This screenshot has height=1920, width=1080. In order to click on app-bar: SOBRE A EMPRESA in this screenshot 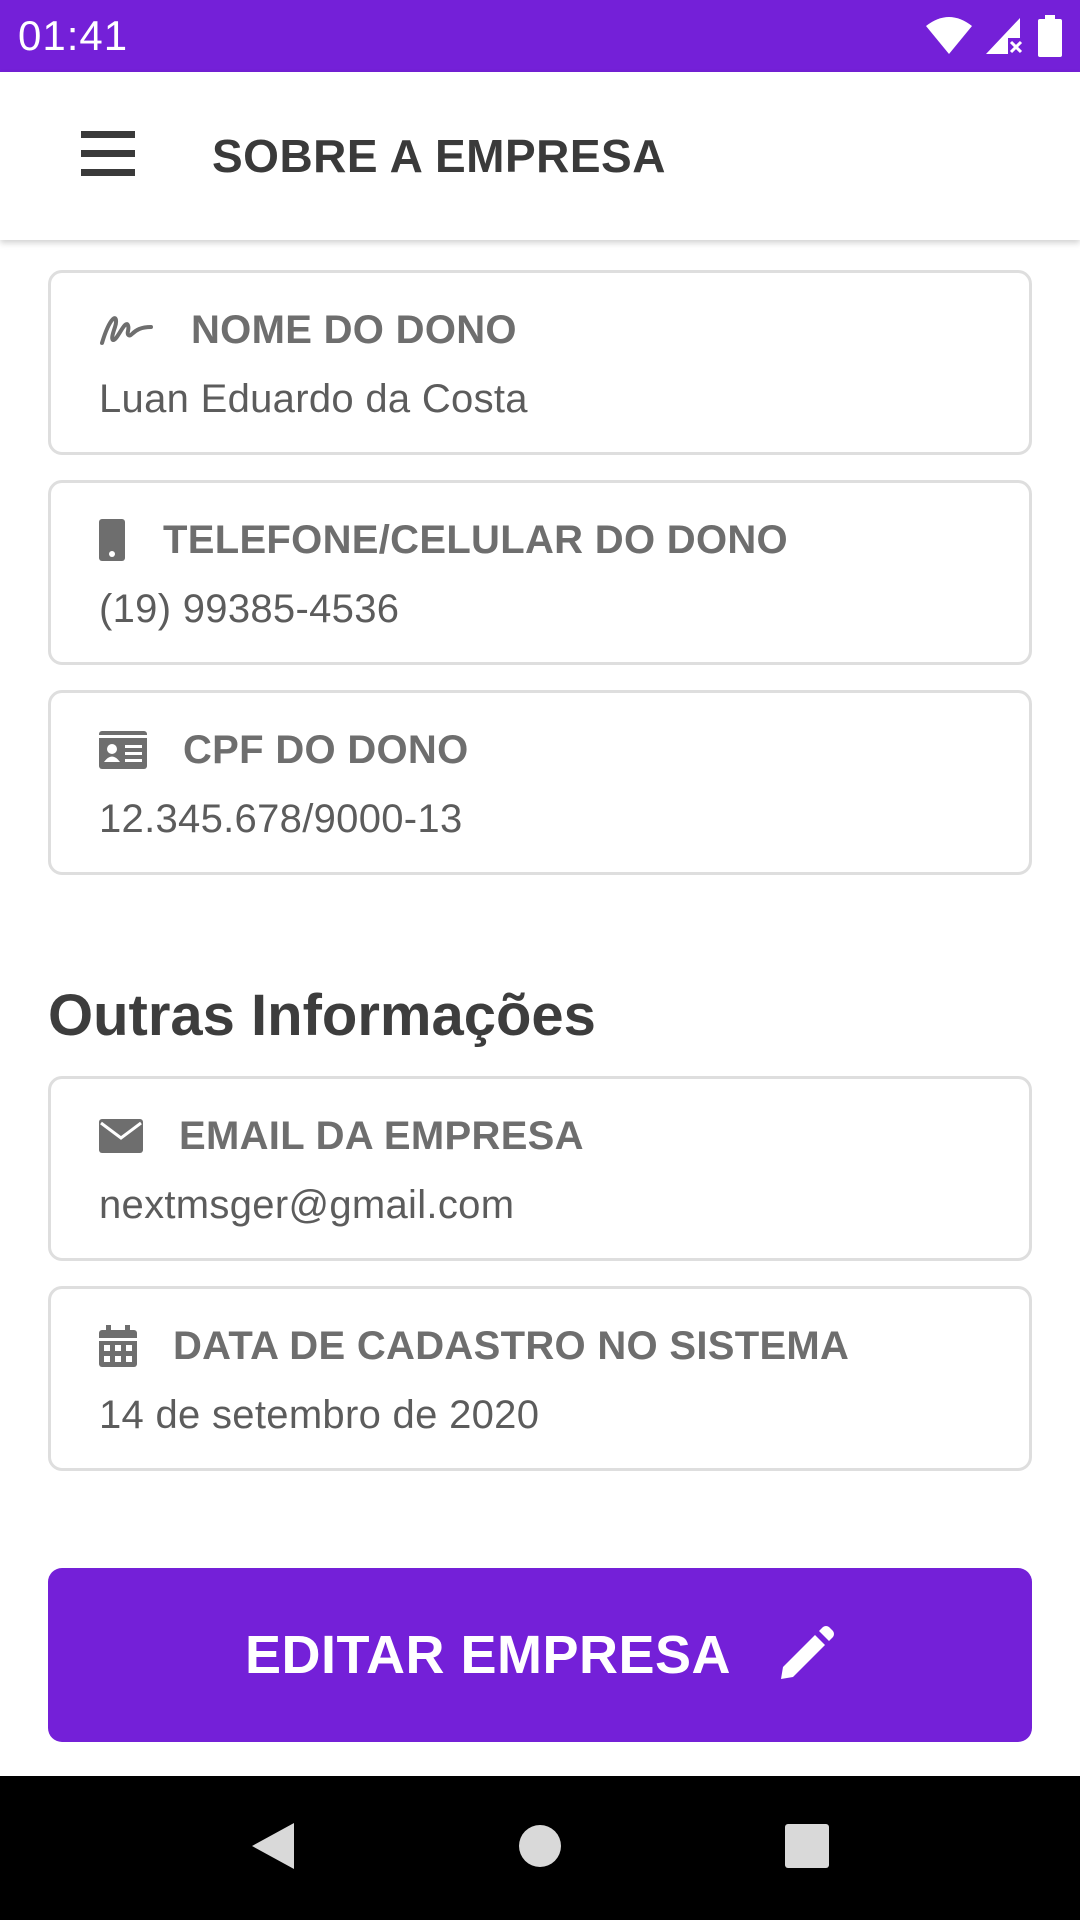, I will do `click(540, 156)`.